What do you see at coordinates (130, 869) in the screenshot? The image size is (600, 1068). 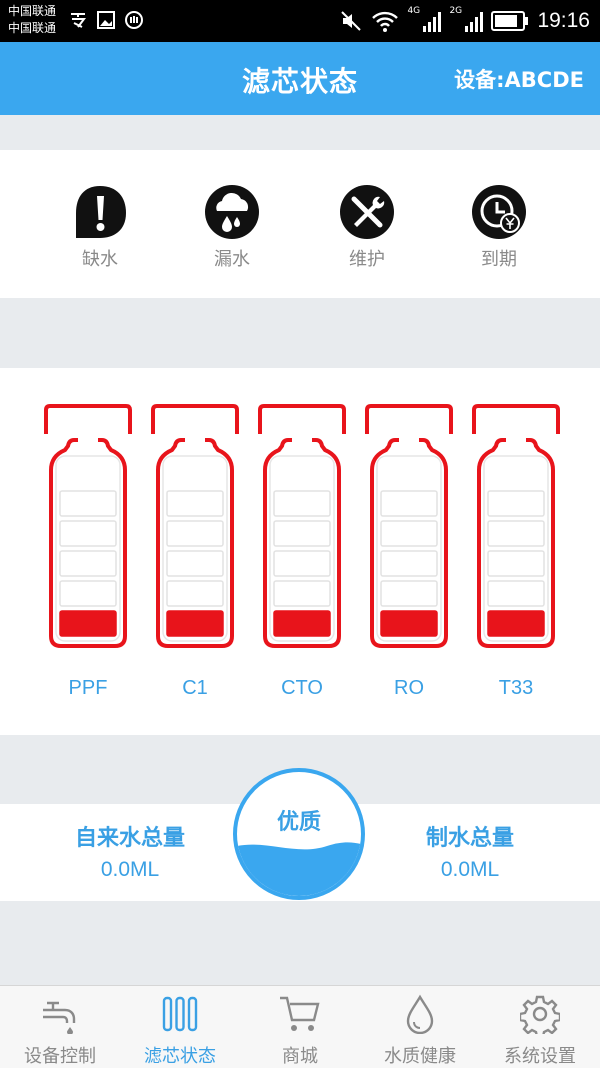 I see `tap-water-value: 0.0ML` at bounding box center [130, 869].